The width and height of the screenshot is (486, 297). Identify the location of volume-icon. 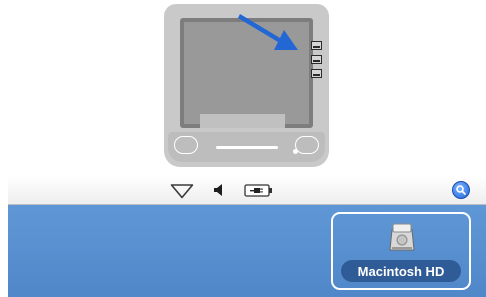
(219, 190).